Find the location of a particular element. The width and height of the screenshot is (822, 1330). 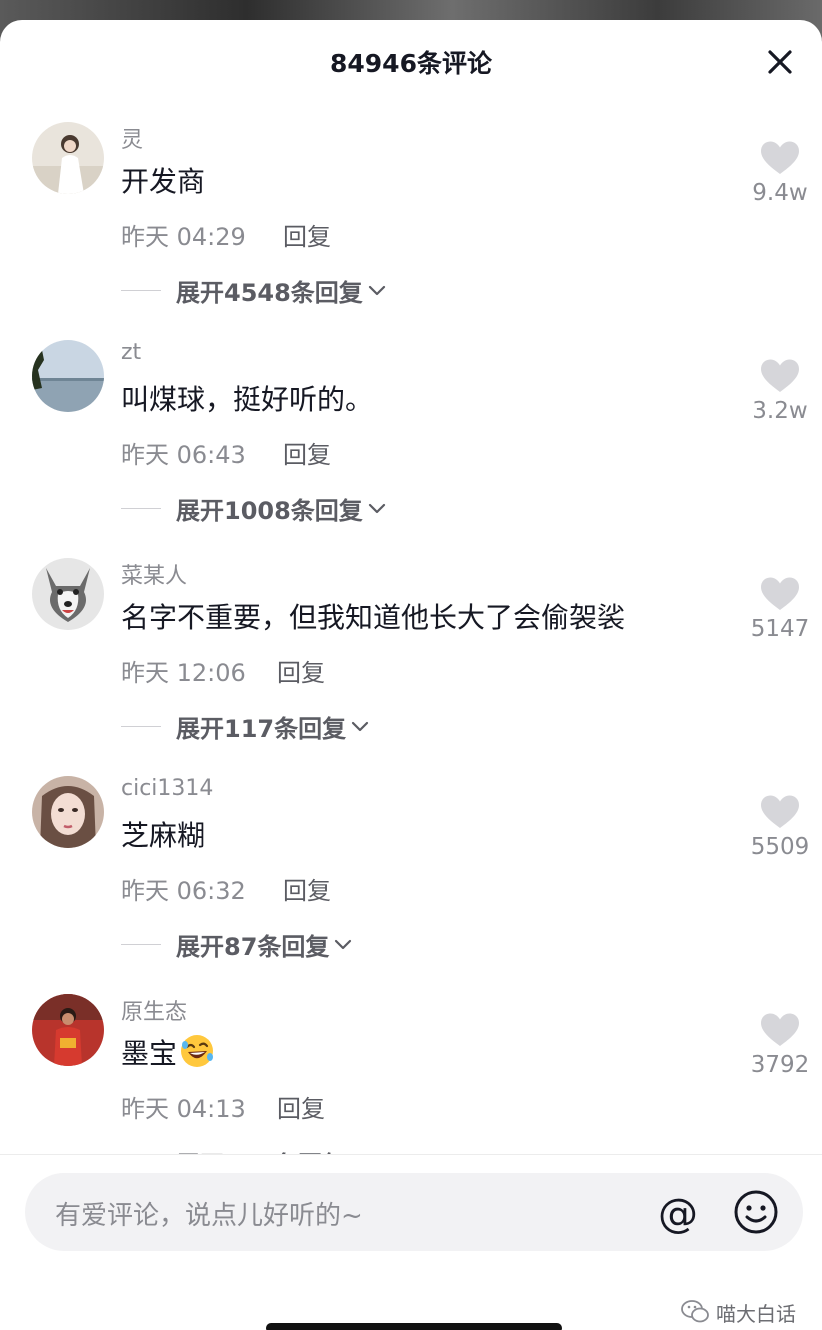

avatar-husky-icon is located at coordinates (68, 594).